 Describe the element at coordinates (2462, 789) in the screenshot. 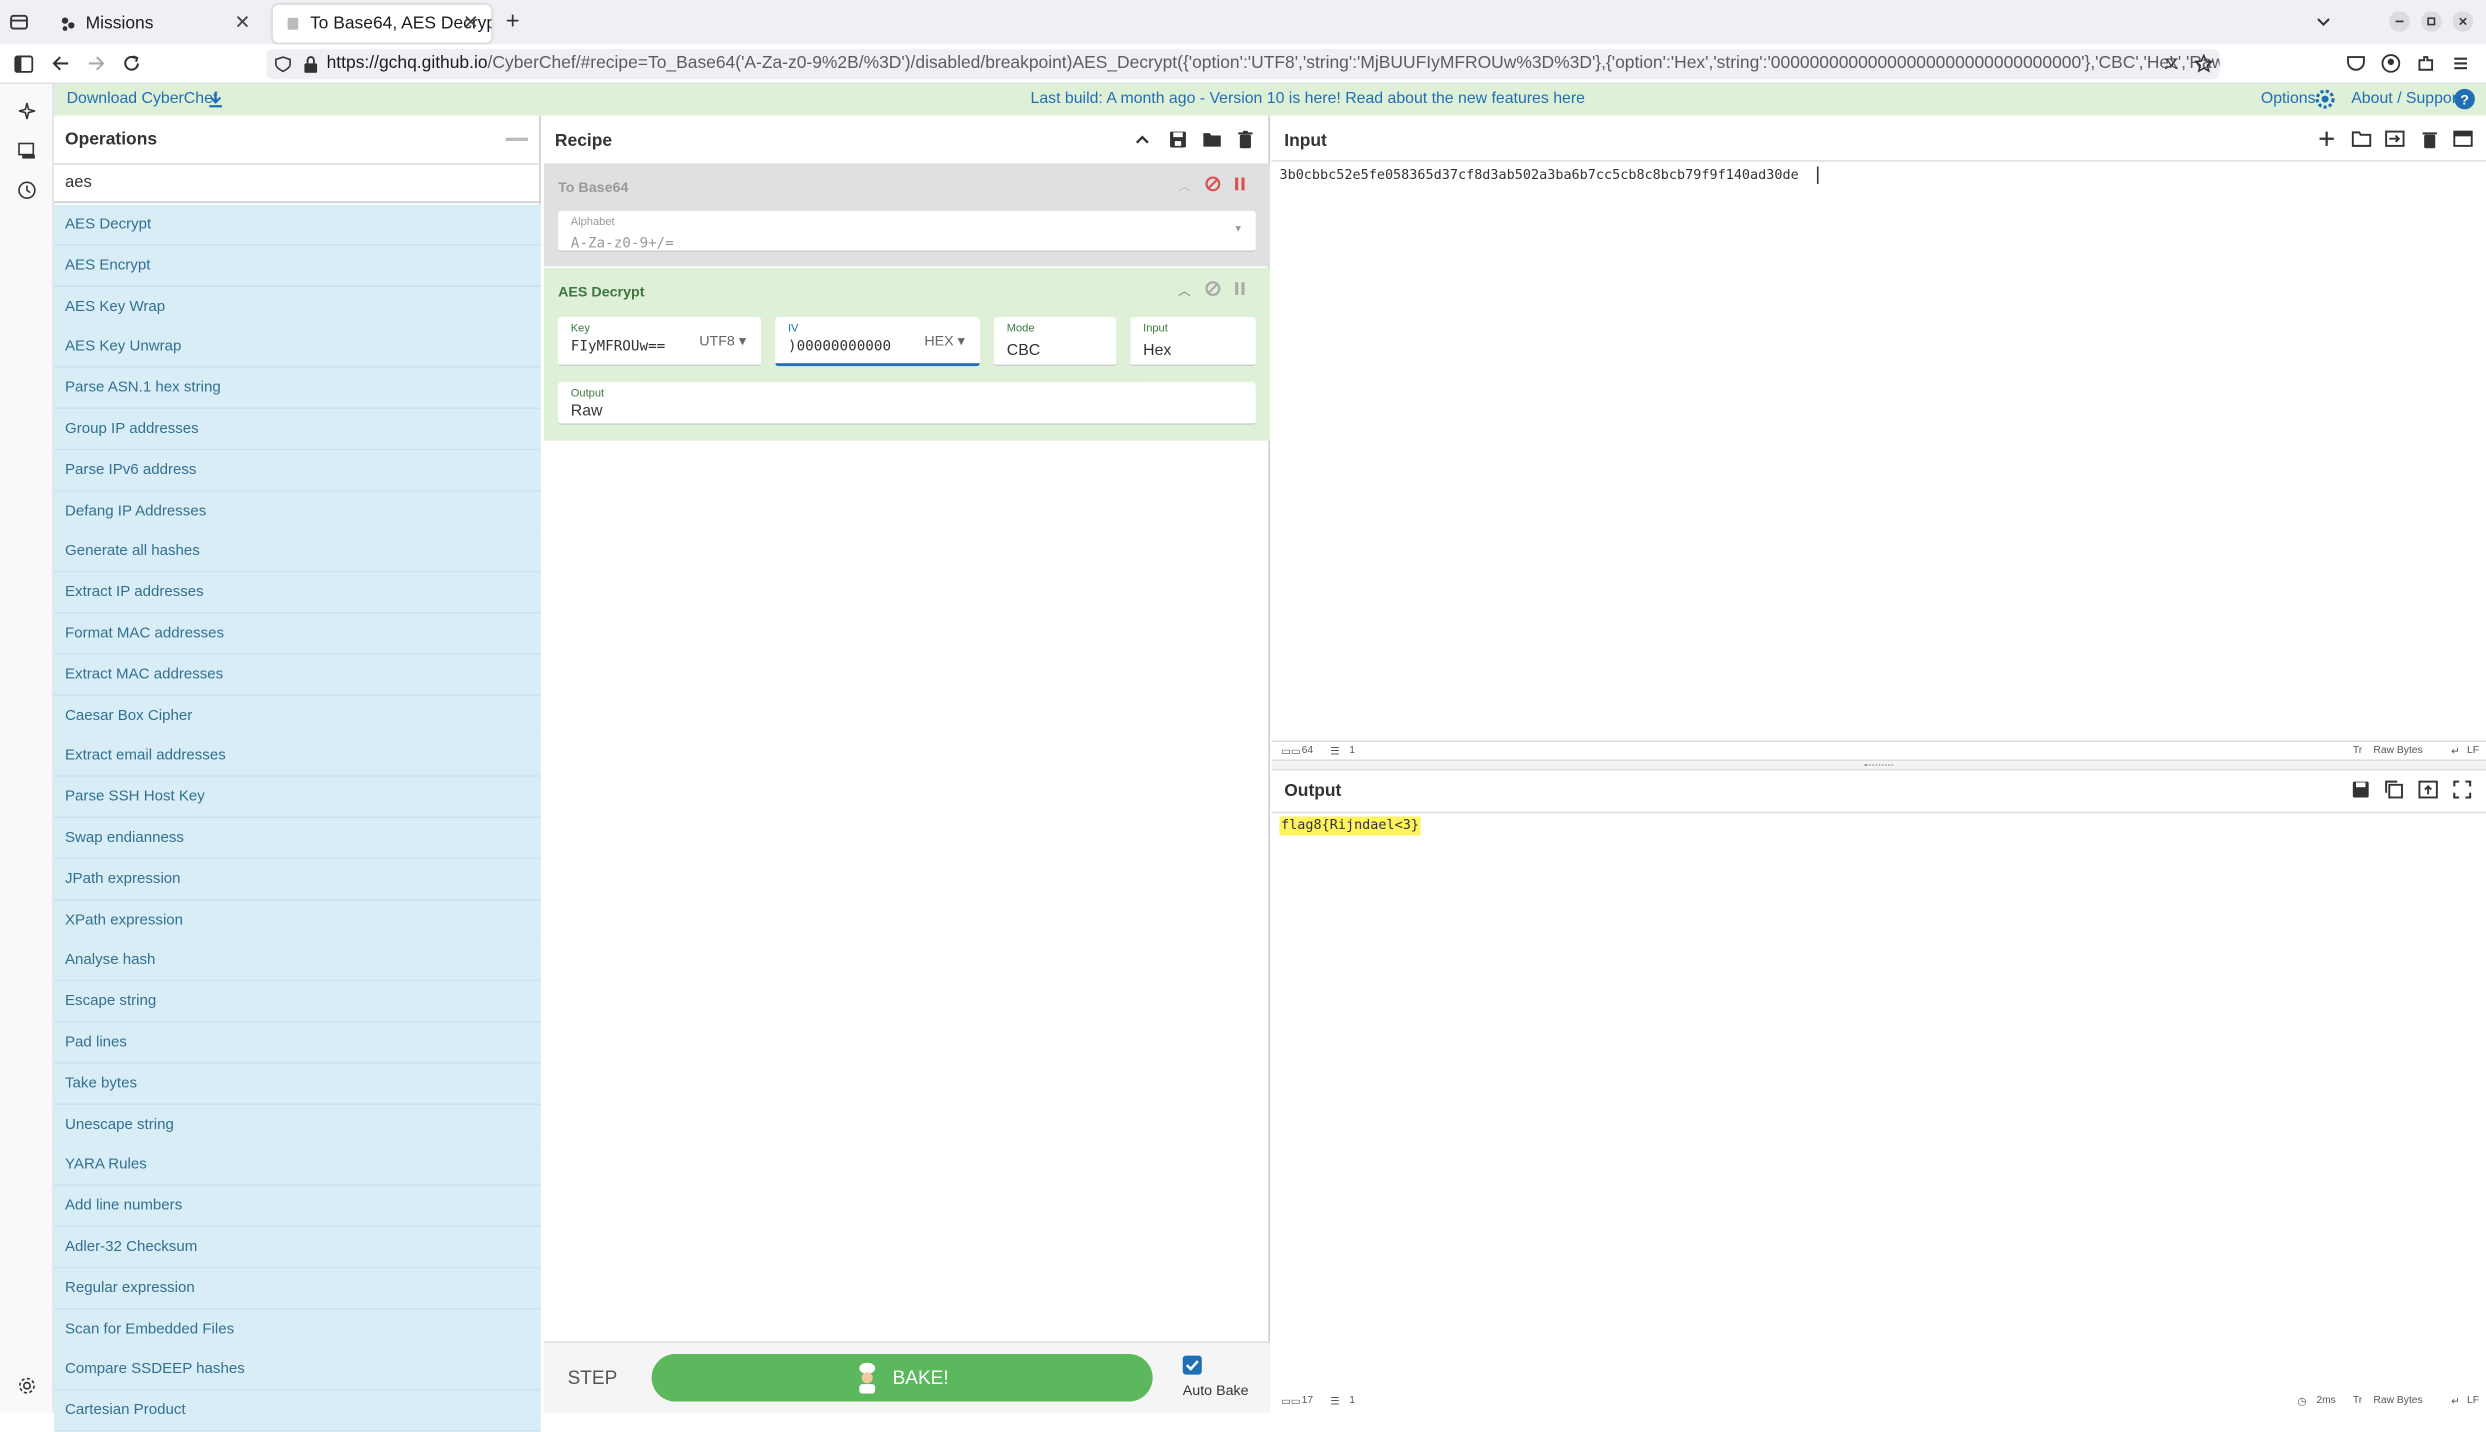

I see `maximise-output-icon` at that location.